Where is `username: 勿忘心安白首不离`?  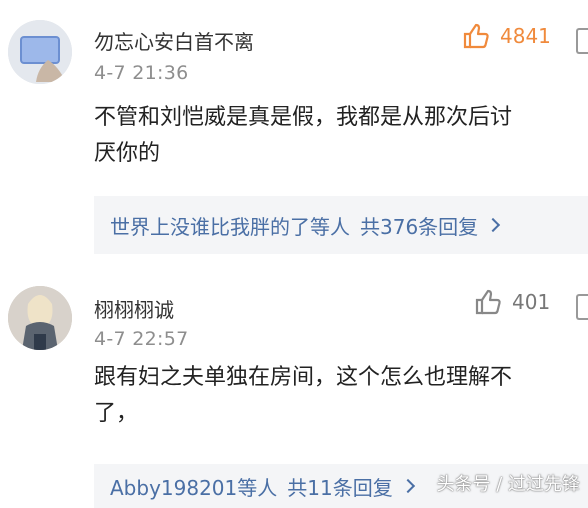
username: 勿忘心安白首不离 is located at coordinates (174, 40).